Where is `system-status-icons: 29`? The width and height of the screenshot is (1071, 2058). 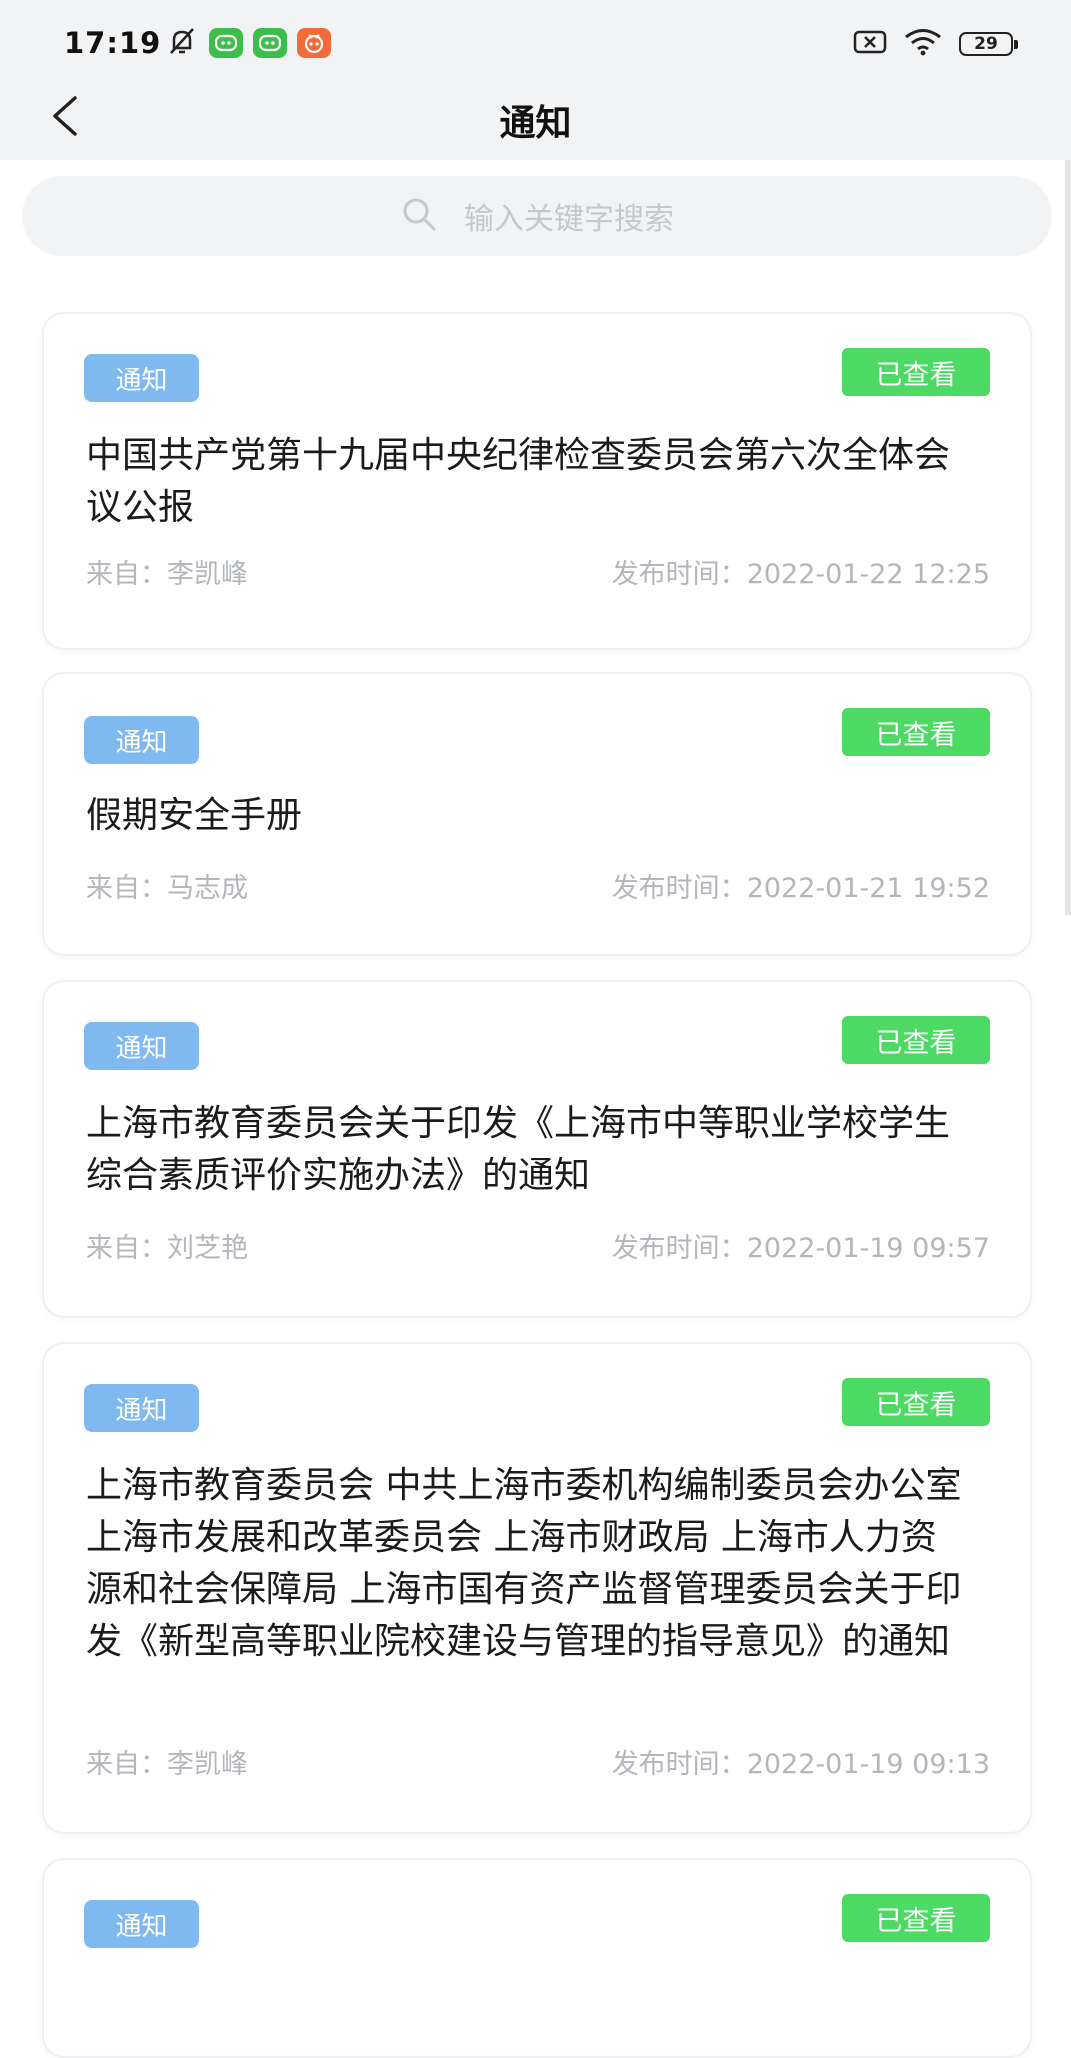
system-status-icons: 29 is located at coordinates (935, 44).